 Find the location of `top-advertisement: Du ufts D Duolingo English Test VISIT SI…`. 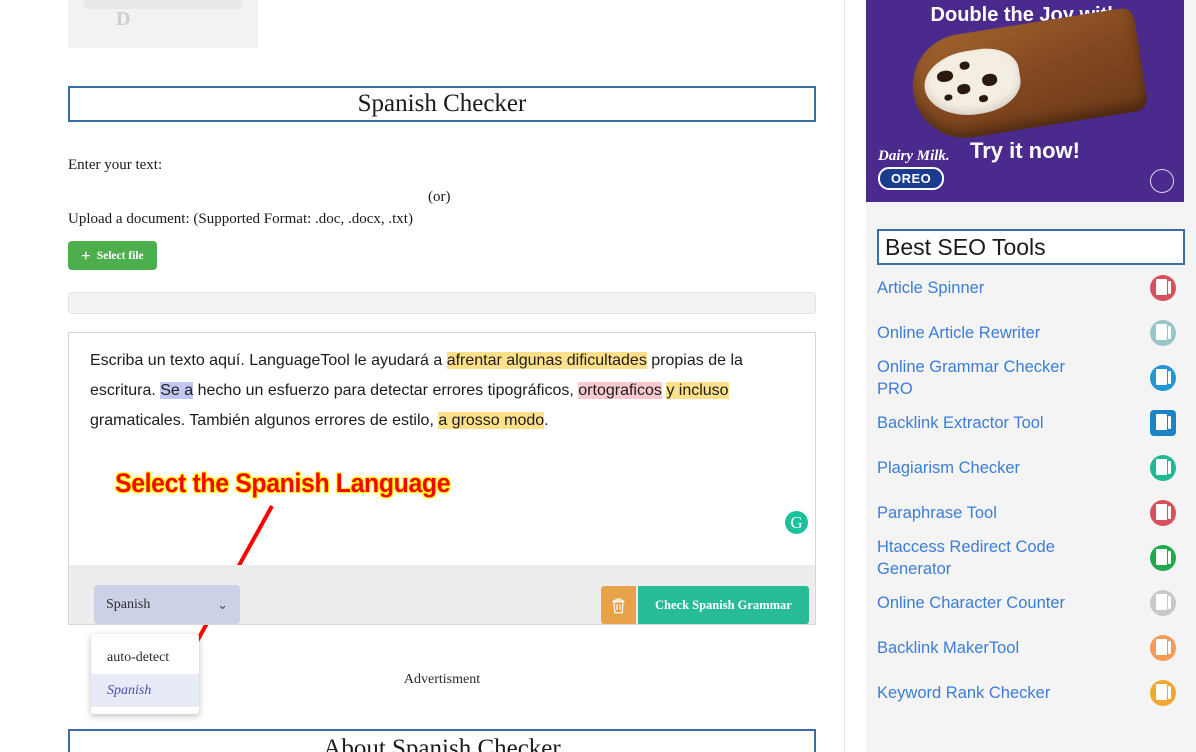

top-advertisement: Du ufts D Duolingo English Test VISIT SI… is located at coordinates (448, 24).